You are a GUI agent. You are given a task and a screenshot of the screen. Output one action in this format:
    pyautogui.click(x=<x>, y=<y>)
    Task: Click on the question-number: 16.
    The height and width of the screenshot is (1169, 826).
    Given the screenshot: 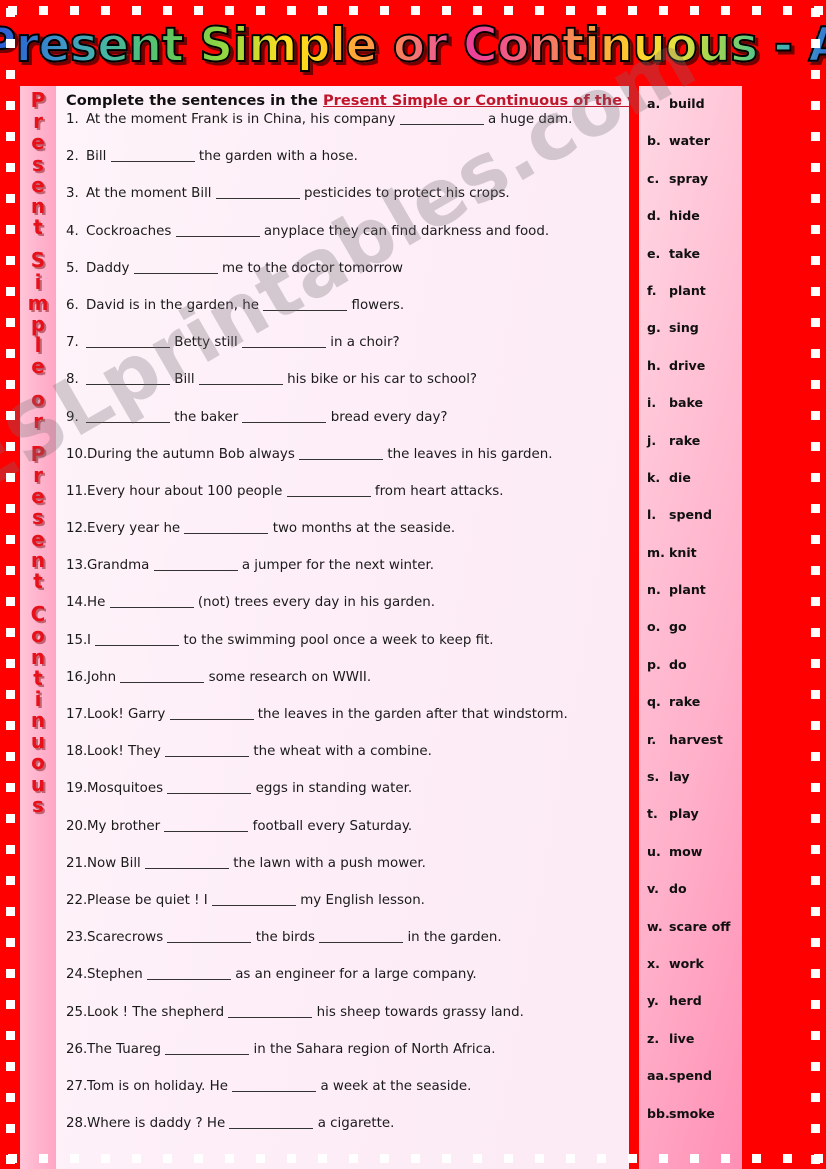 What is the action you would take?
    pyautogui.click(x=77, y=677)
    